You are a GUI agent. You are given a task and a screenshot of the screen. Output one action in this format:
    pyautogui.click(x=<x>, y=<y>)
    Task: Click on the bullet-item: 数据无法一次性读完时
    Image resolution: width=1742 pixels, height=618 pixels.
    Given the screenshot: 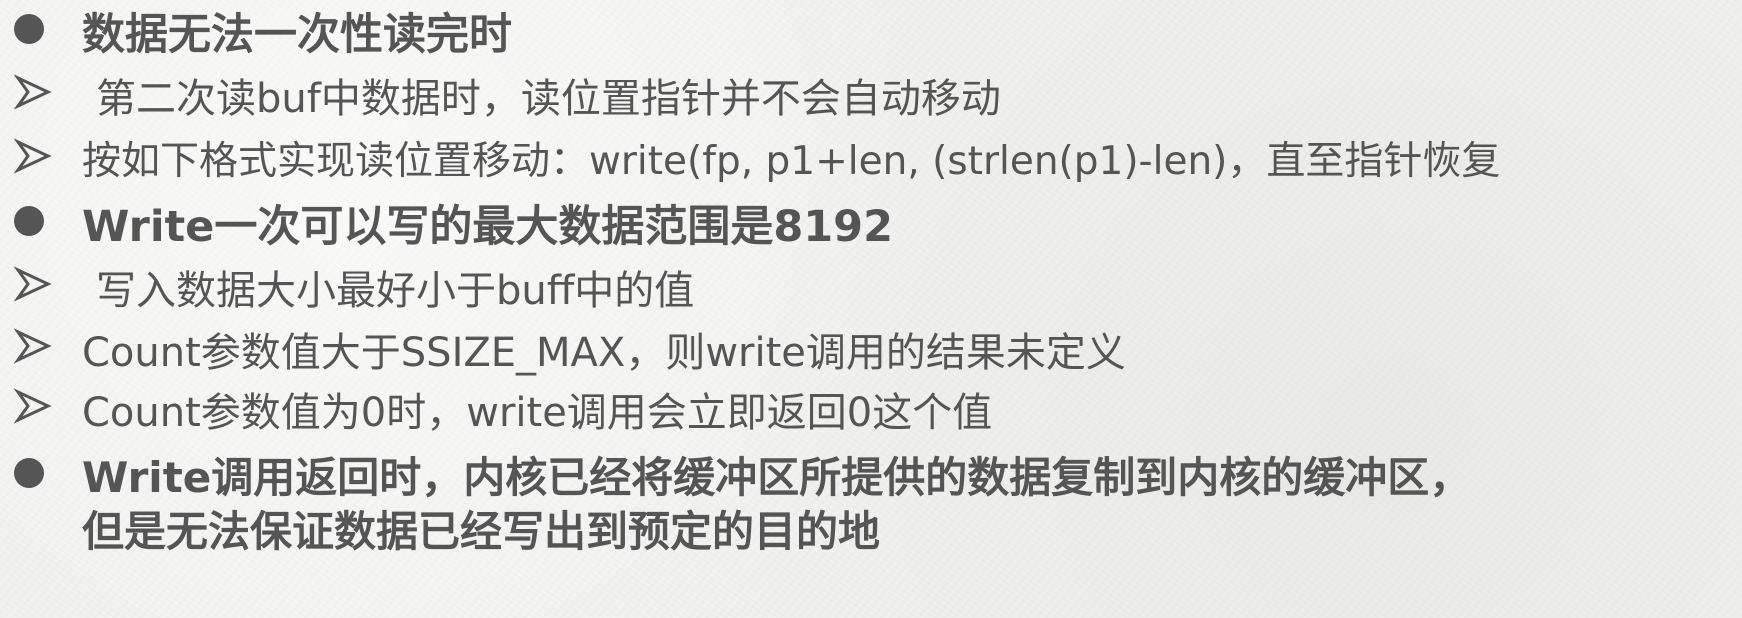 What is the action you would take?
    pyautogui.click(x=871, y=30)
    